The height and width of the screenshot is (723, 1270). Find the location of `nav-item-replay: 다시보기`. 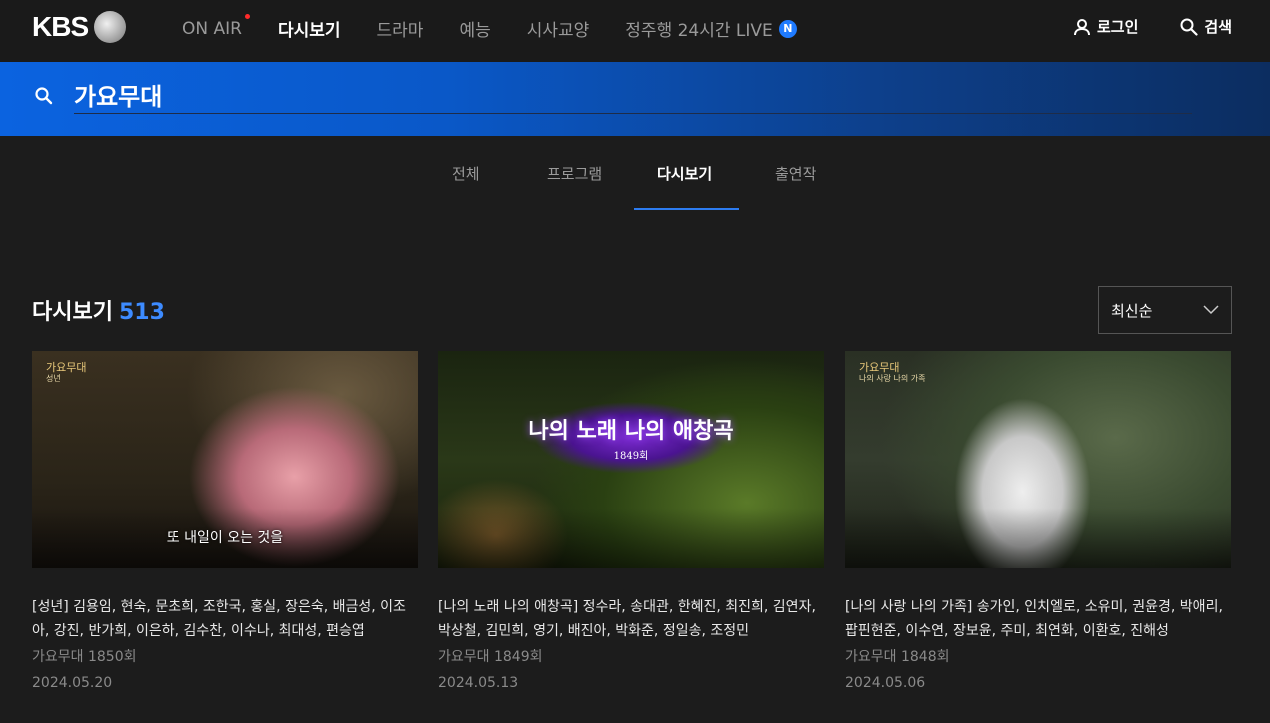

nav-item-replay: 다시보기 is located at coordinates (309, 28).